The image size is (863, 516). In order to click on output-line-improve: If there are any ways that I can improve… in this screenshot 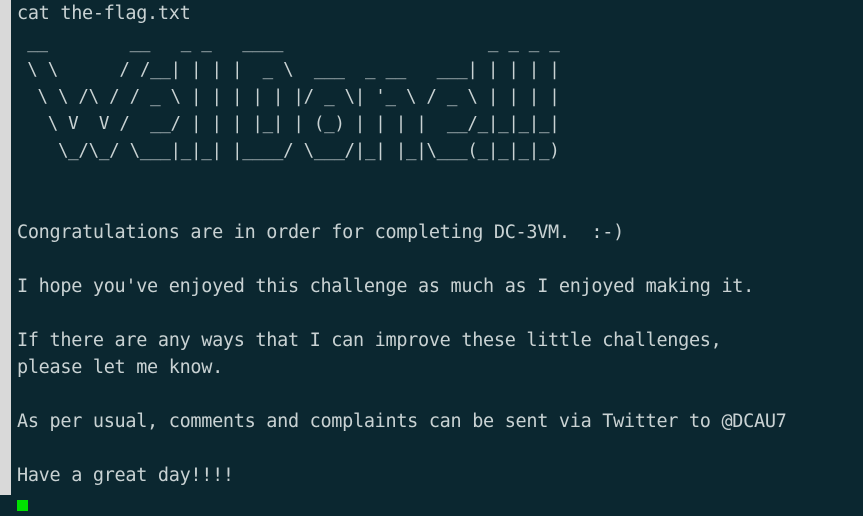, I will do `click(369, 340)`.